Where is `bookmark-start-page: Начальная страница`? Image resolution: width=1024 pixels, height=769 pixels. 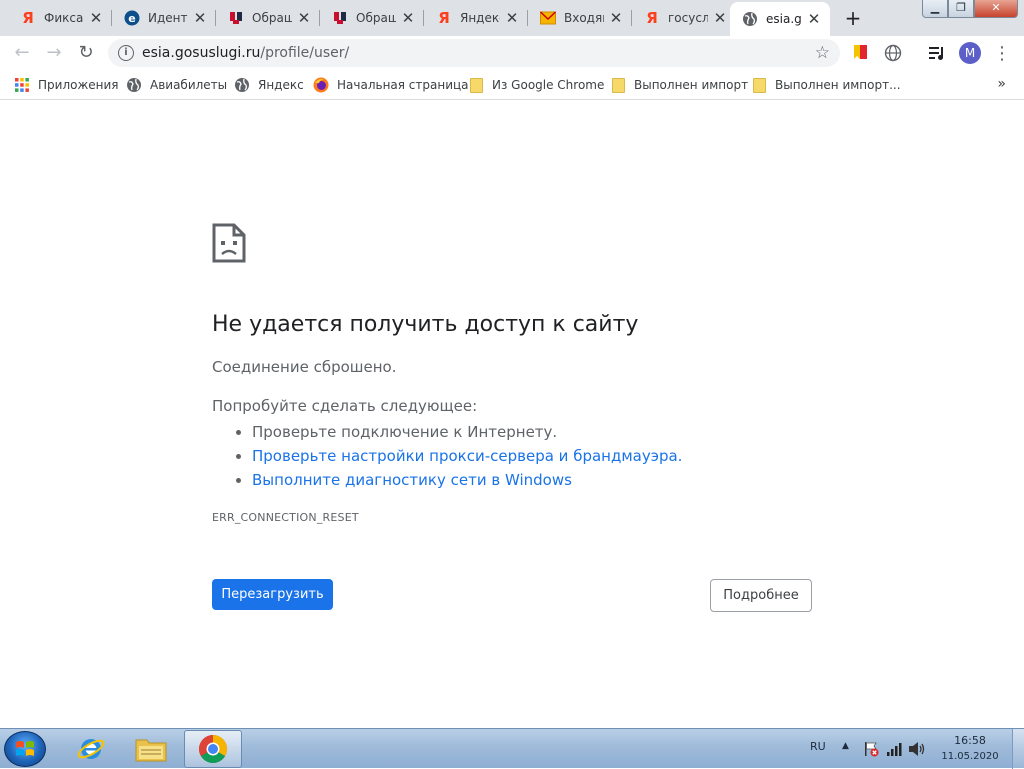 bookmark-start-page: Начальная страница is located at coordinates (391, 85).